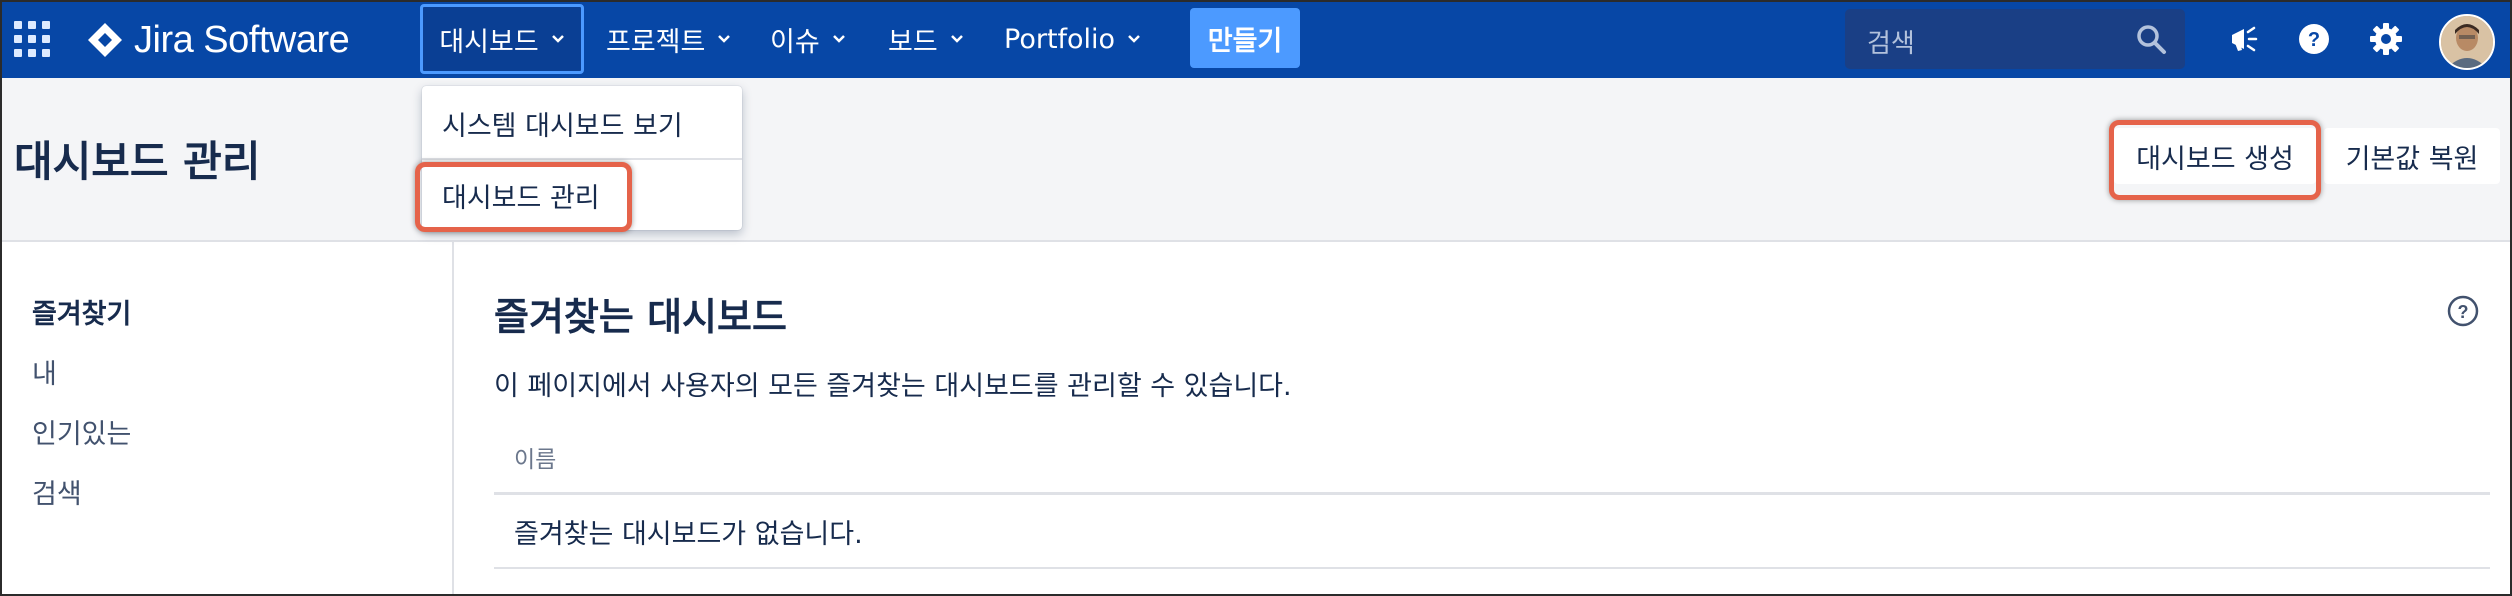 The height and width of the screenshot is (596, 2512). What do you see at coordinates (640, 317) in the screenshot?
I see `section-title: 즐겨찾는 대시보드` at bounding box center [640, 317].